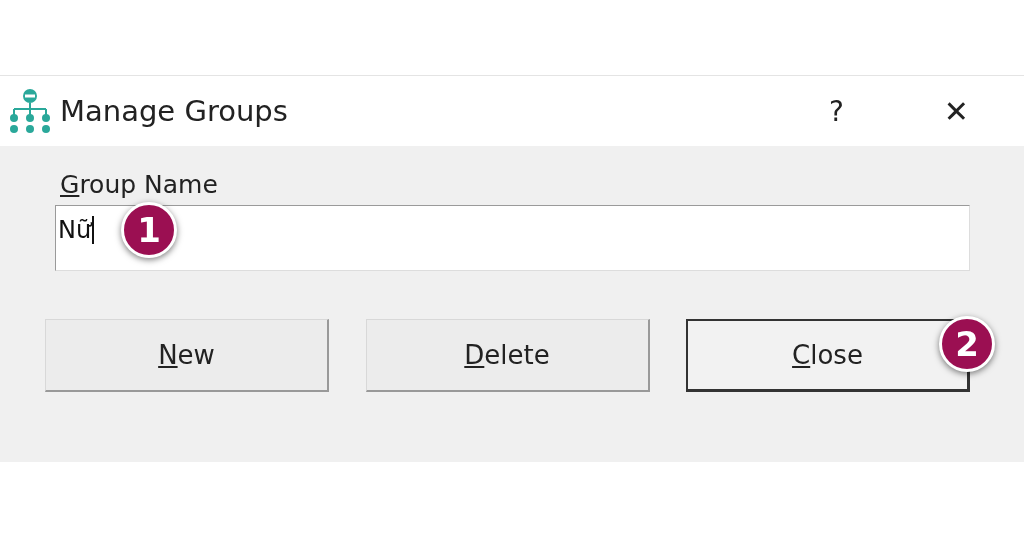 Image resolution: width=1024 pixels, height=538 pixels. Describe the element at coordinates (956, 111) in the screenshot. I see `close-button: ✕` at that location.